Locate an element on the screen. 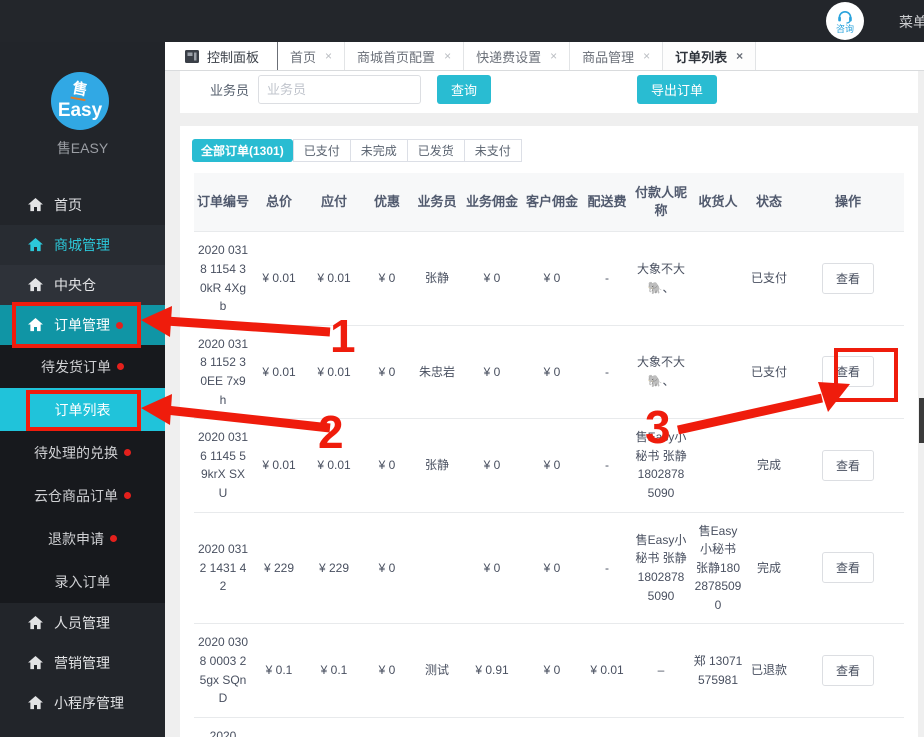  sidebar-item-mall-mgmt: 商城管理 is located at coordinates (82, 245).